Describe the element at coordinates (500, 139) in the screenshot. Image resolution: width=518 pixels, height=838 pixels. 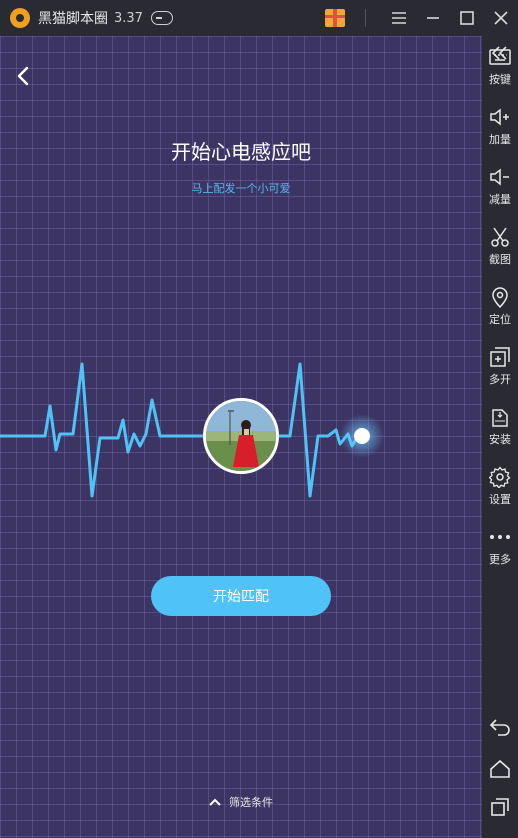
I see `sidebar-item-label: 加量` at that location.